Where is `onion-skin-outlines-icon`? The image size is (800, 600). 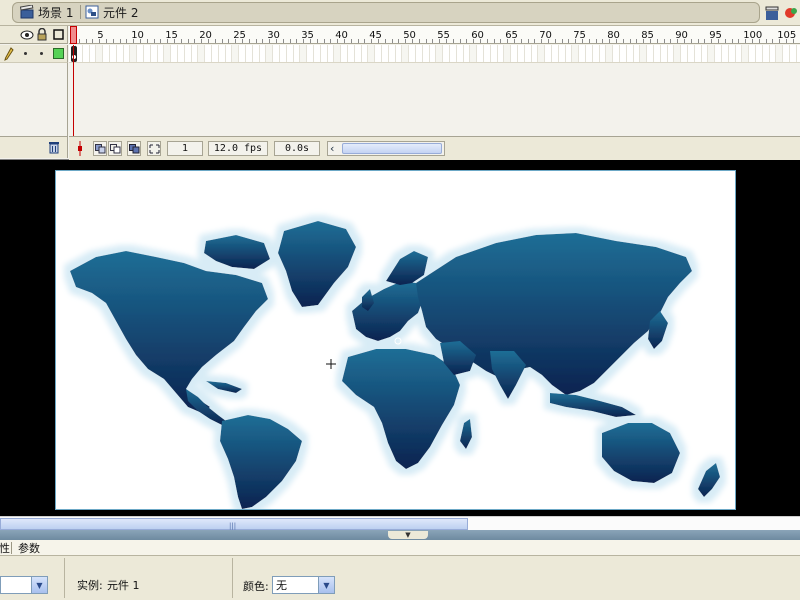 onion-skin-outlines-icon is located at coordinates (115, 148).